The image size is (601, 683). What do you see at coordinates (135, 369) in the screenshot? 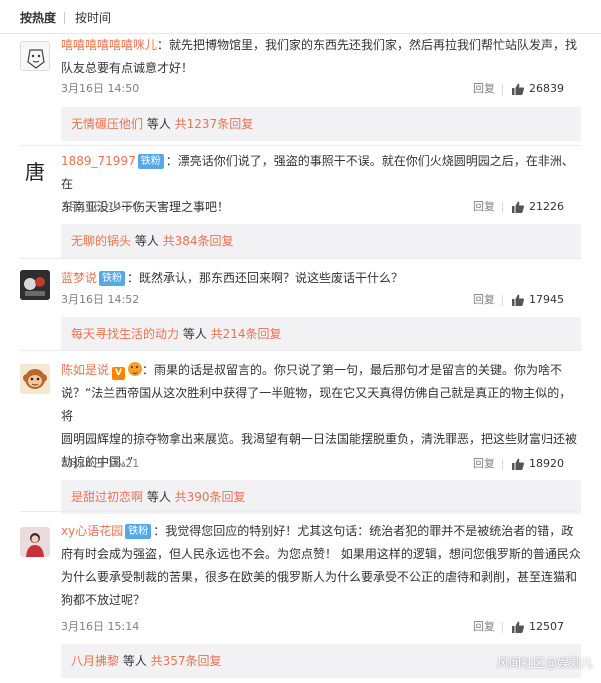
I see `emoji-face-icon` at bounding box center [135, 369].